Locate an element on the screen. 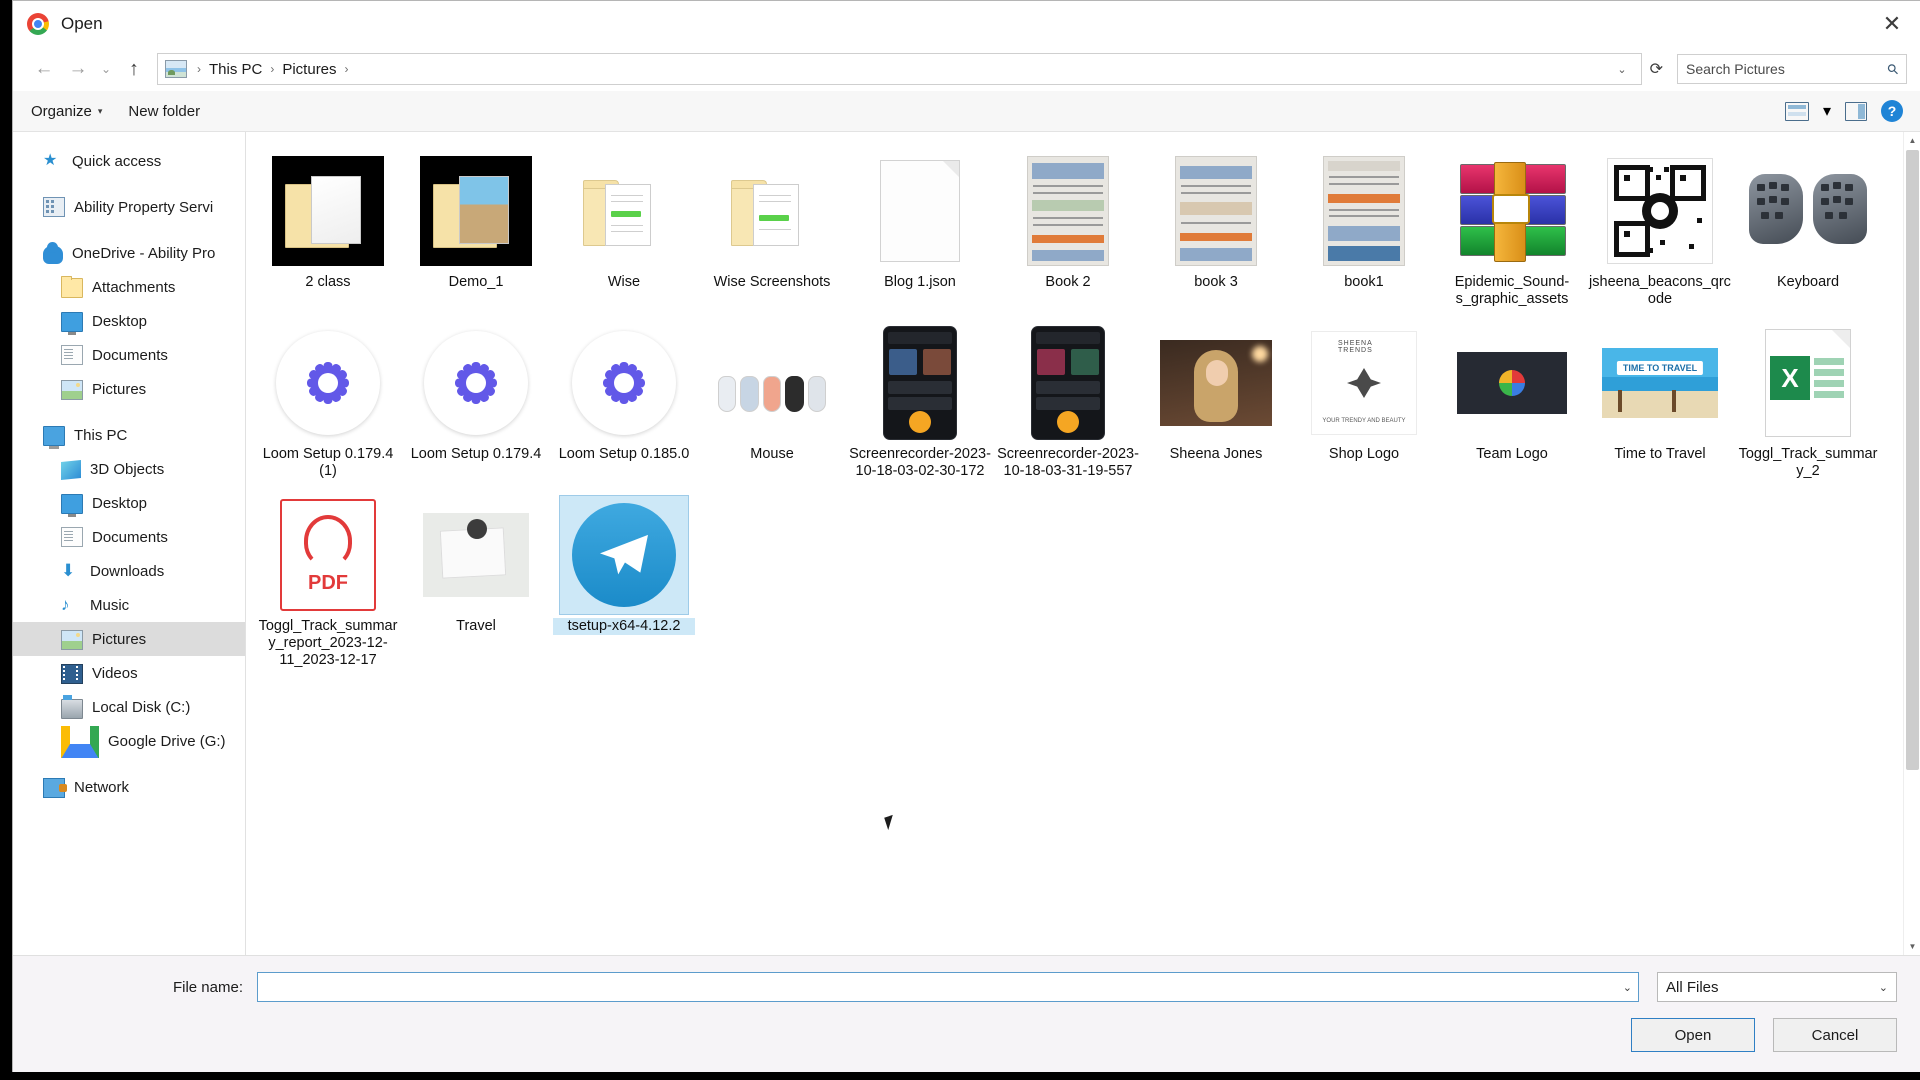 Image resolution: width=1920 pixels, height=1080 pixels. preview-pane-icon is located at coordinates (1856, 111).